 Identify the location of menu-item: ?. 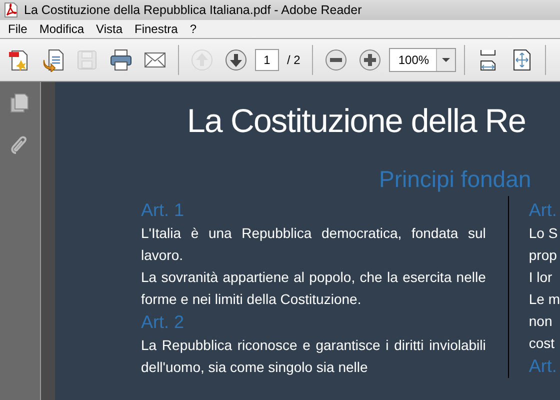
(193, 29).